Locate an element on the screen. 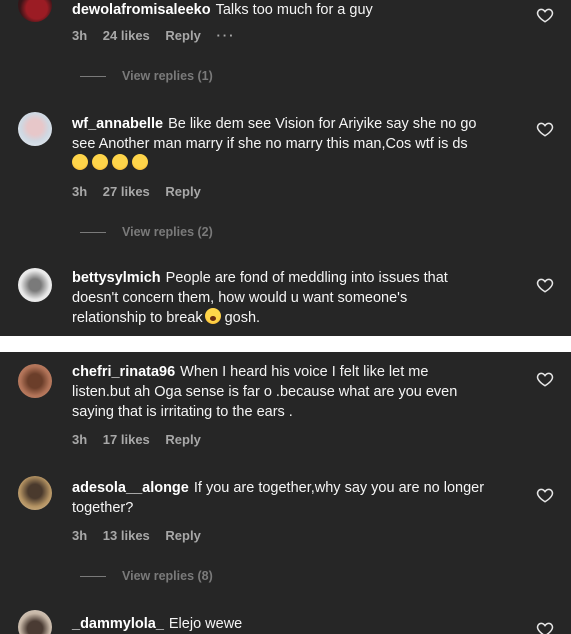 The height and width of the screenshot is (634, 571). view-replies-label: View replies (2) is located at coordinates (167, 232).